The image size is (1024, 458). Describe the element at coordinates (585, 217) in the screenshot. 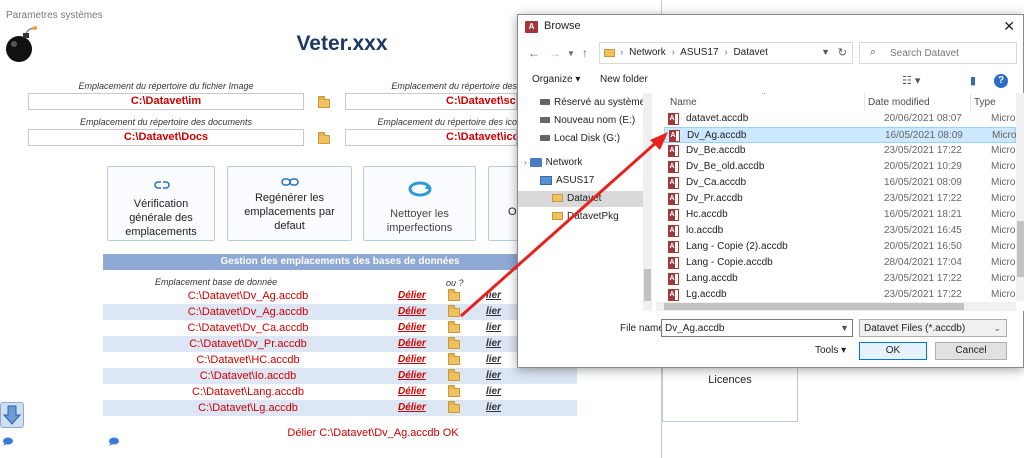

I see `nav-item-datavetpkg: DatavetPkg` at that location.